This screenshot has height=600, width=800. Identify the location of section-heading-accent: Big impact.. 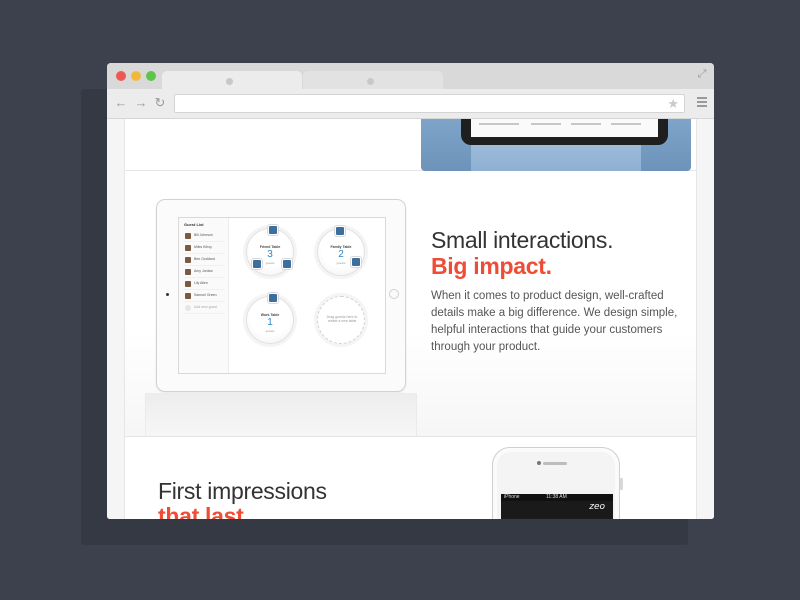
(491, 266).